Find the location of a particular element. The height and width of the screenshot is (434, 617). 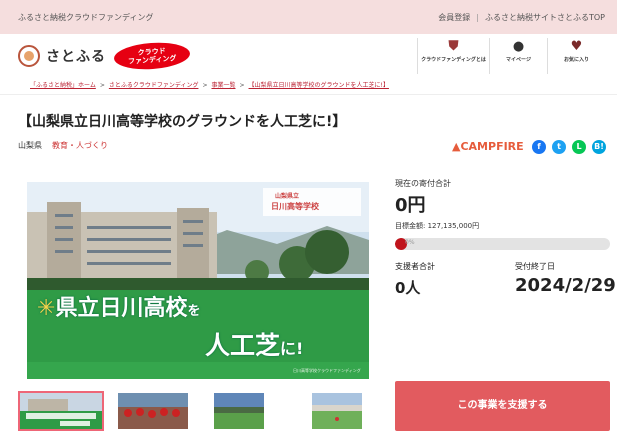

thumbnail-3-image is located at coordinates (239, 411).